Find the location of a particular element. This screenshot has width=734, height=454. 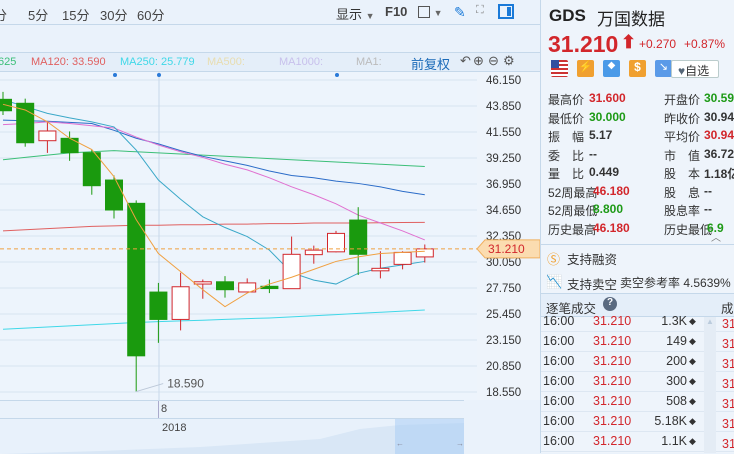

arrow-left-icon: ← is located at coordinates (400, 443).